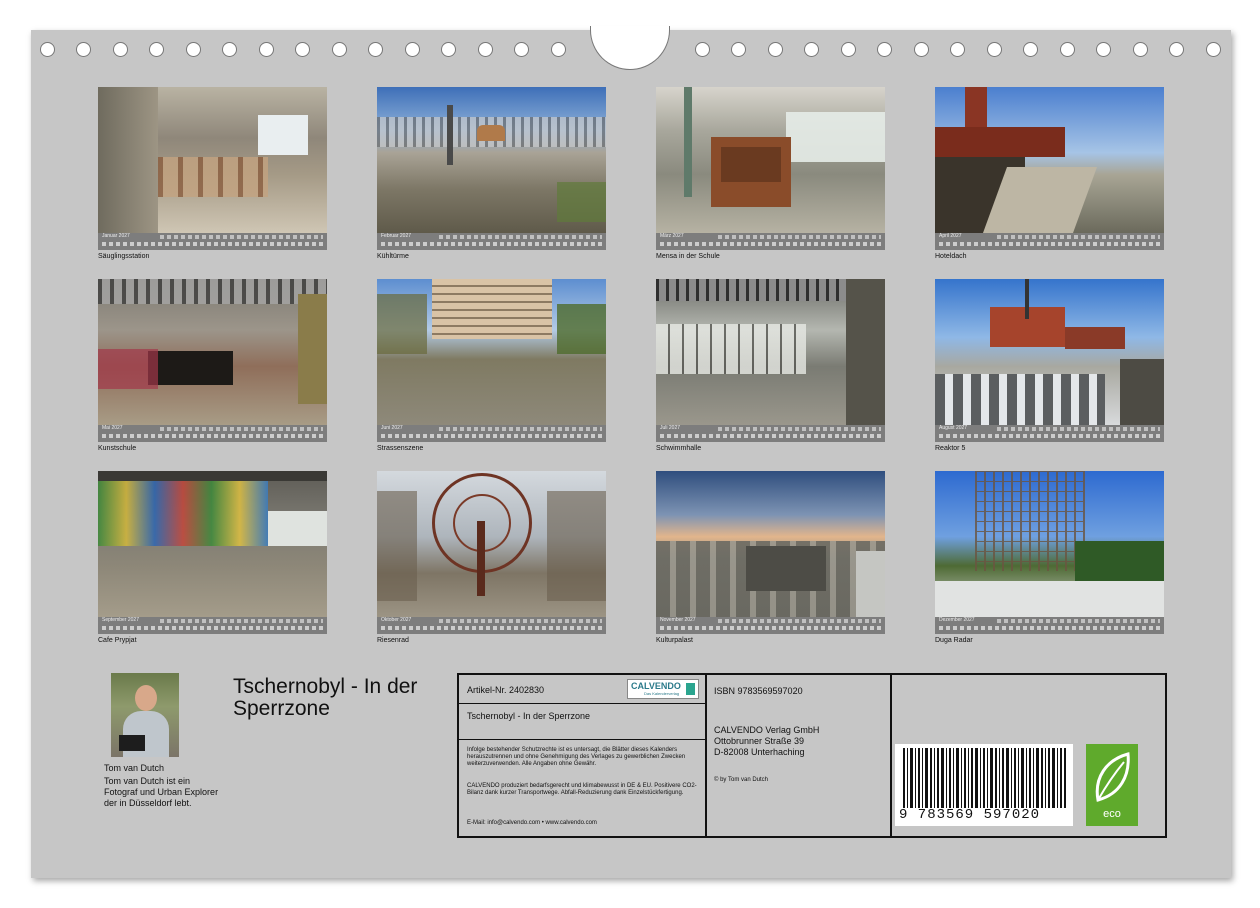 The height and width of the screenshot is (908, 1260). Describe the element at coordinates (1049, 160) in the screenshot. I see `photo-hoteldach` at that location.